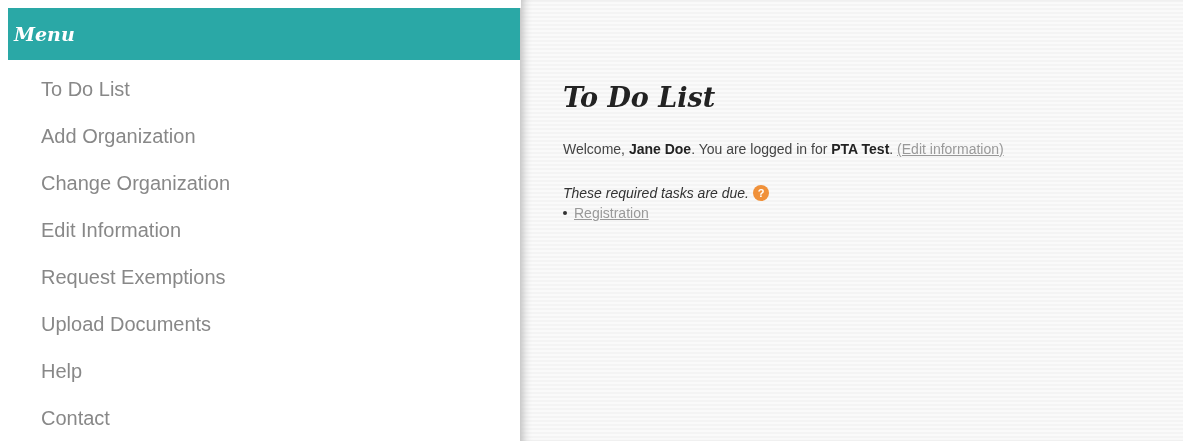 The height and width of the screenshot is (441, 1183). What do you see at coordinates (85, 97) in the screenshot?
I see `menu-item: To Do List` at bounding box center [85, 97].